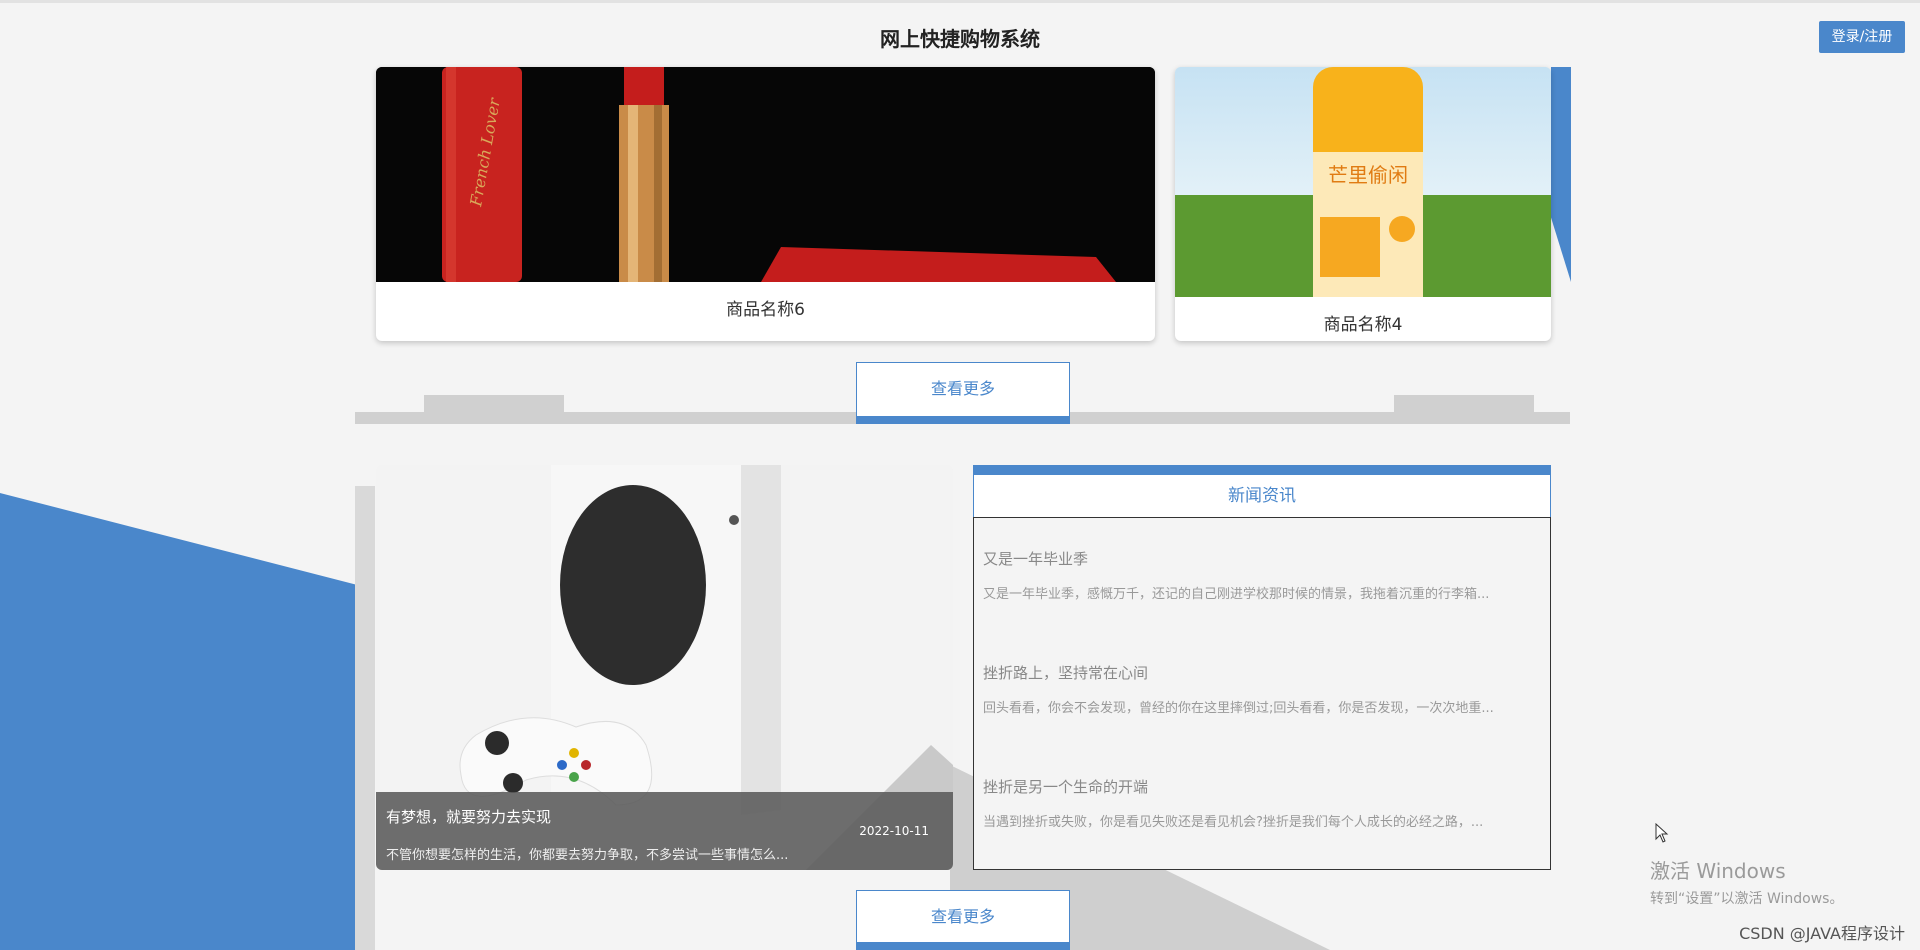 The image size is (1920, 950). I want to click on news-item-title: 挫折是另一个生命的开端, so click(1263, 786).